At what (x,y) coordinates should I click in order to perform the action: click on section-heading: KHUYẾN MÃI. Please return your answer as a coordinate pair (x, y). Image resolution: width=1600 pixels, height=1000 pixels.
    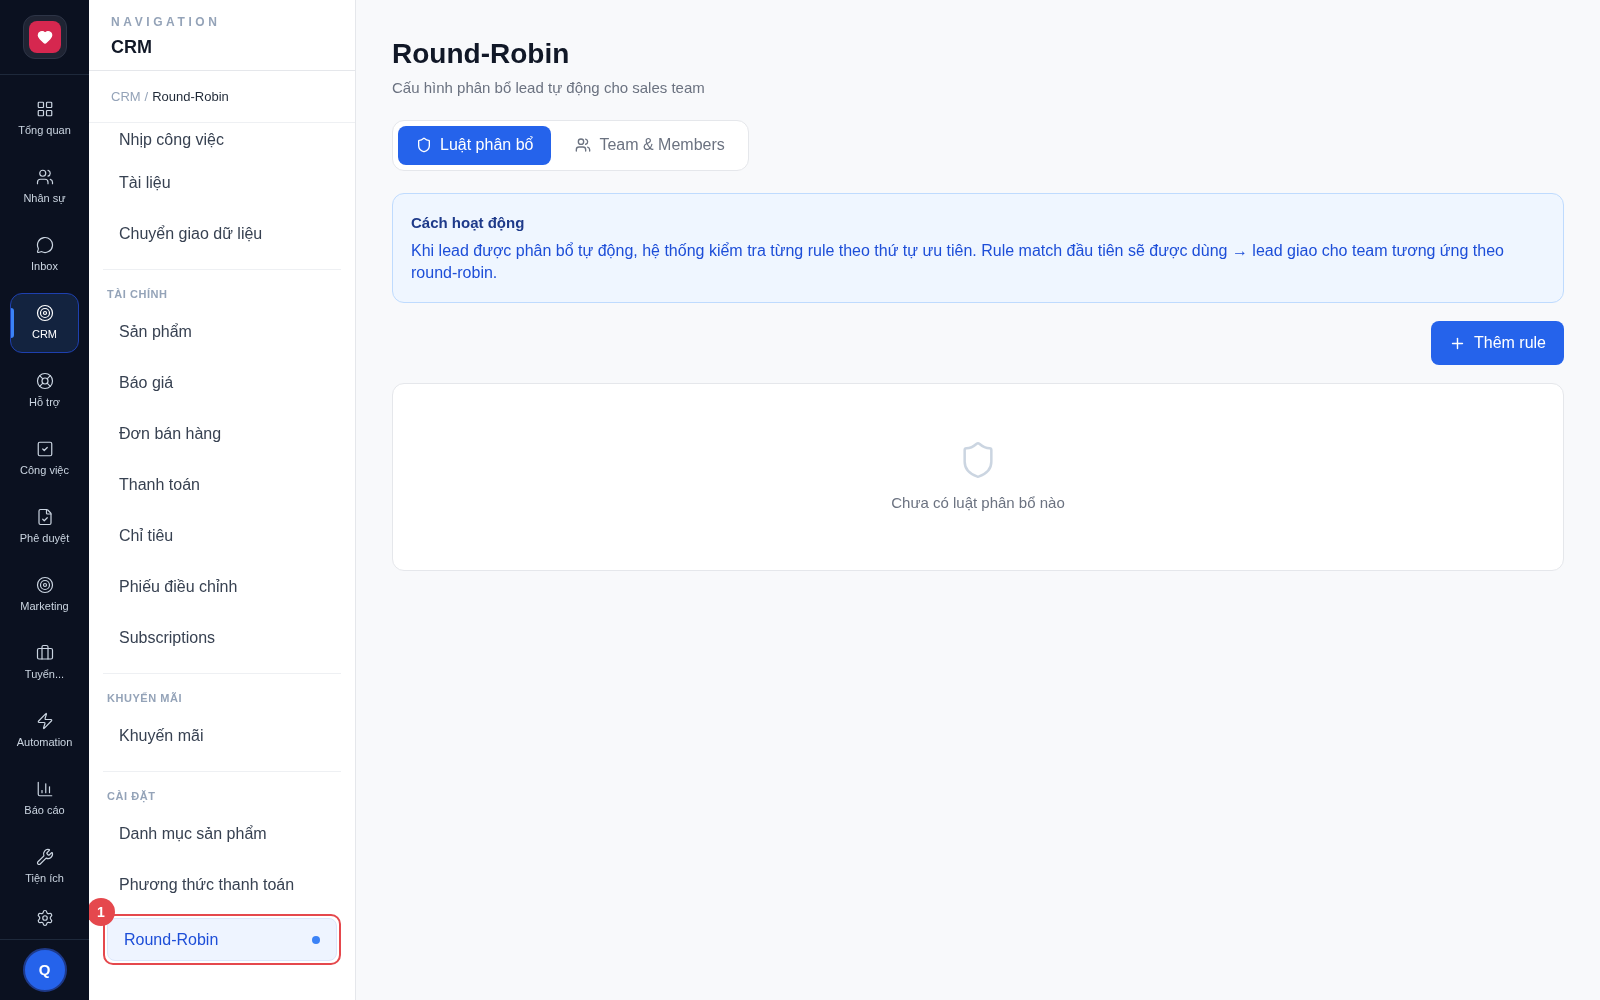
    Looking at the image, I should click on (145, 698).